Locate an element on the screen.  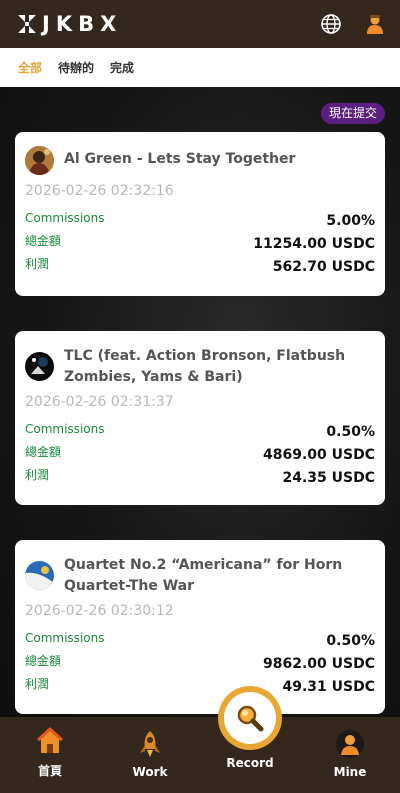
total-amount-value: 11254.00 USDC is located at coordinates (314, 244).